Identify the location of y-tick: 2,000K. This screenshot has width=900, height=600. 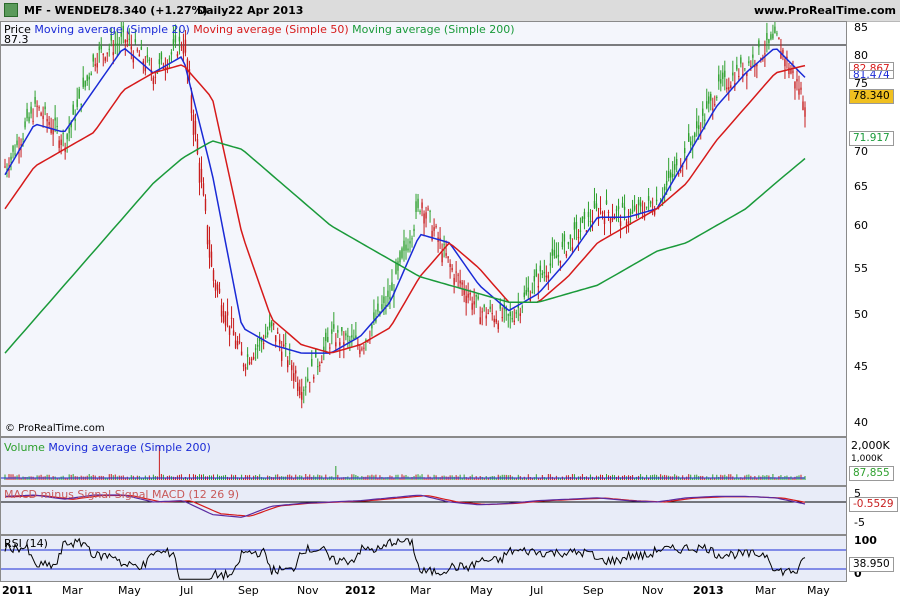
(870, 445).